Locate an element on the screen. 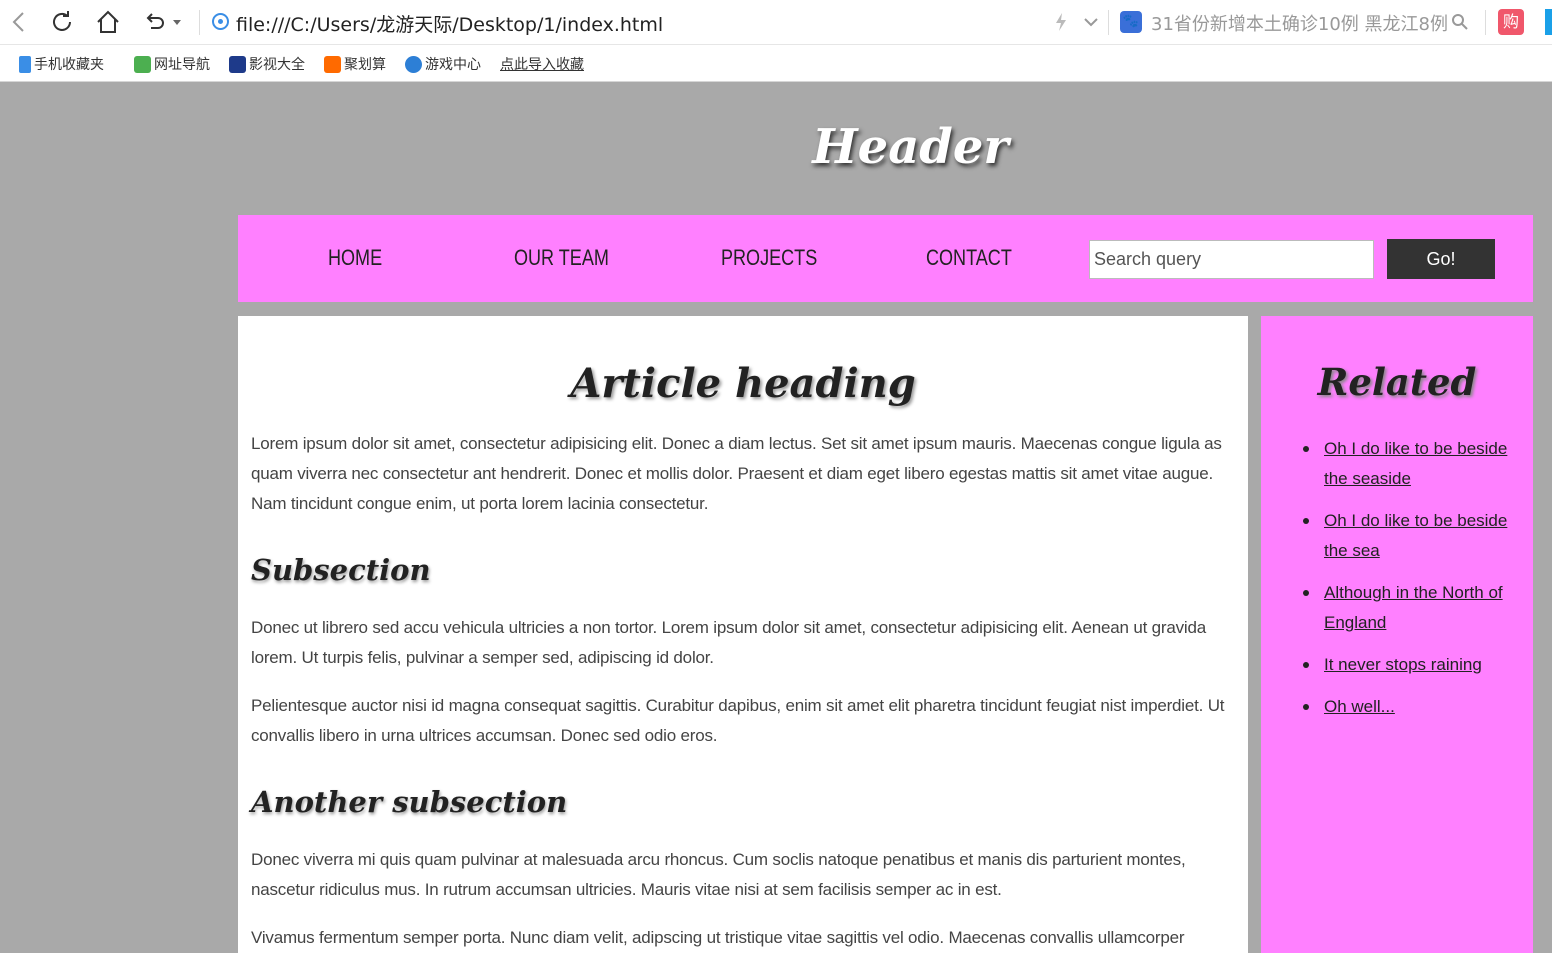 Image resolution: width=1552 pixels, height=953 pixels. related-link: Oh I do like to be beside the sea is located at coordinates (1415, 535).